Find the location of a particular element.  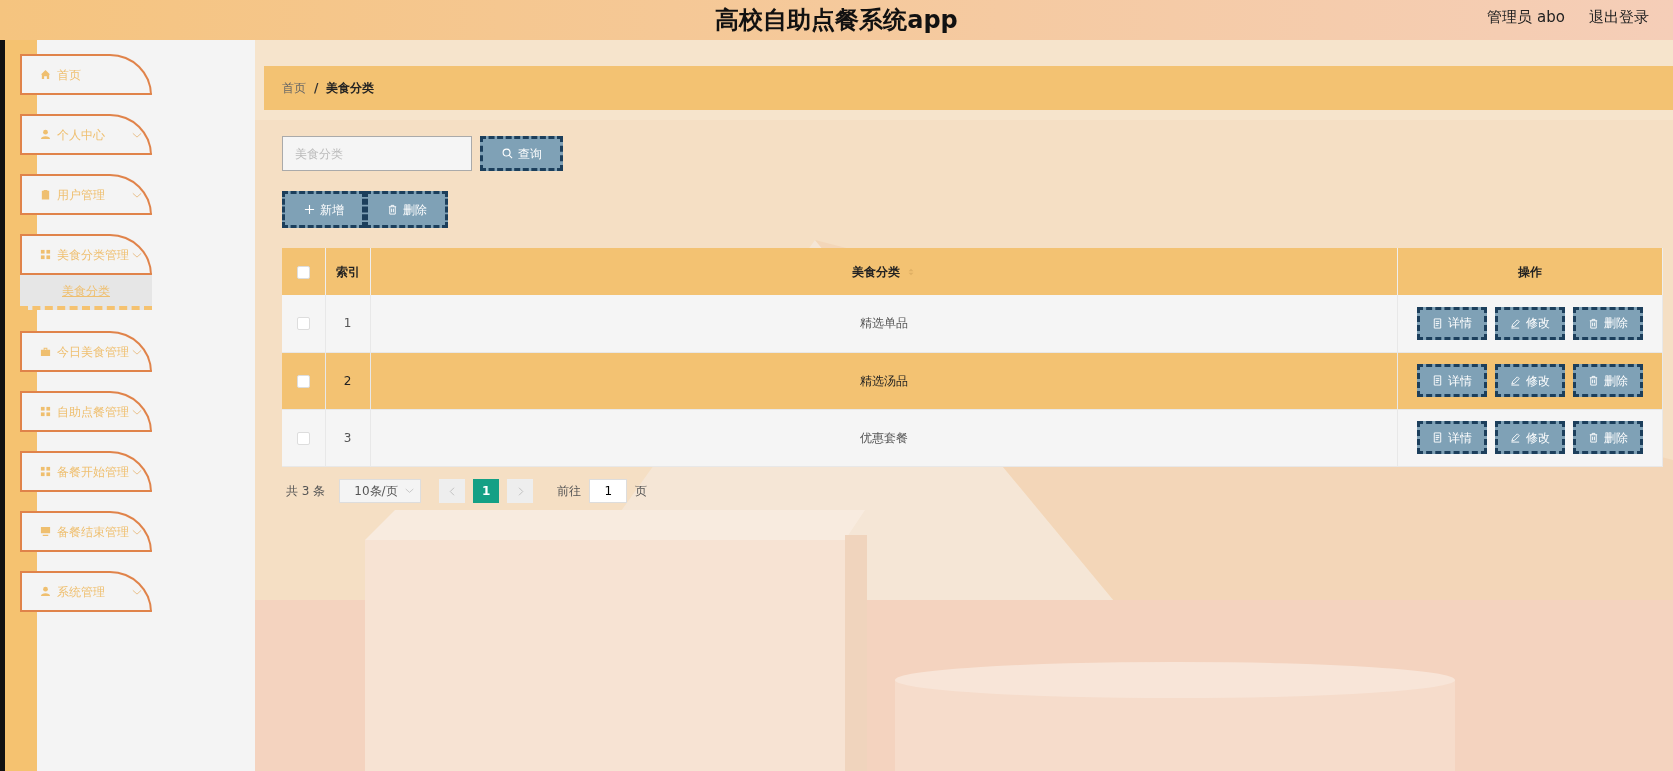

table-cell: 2 is located at coordinates (347, 380).